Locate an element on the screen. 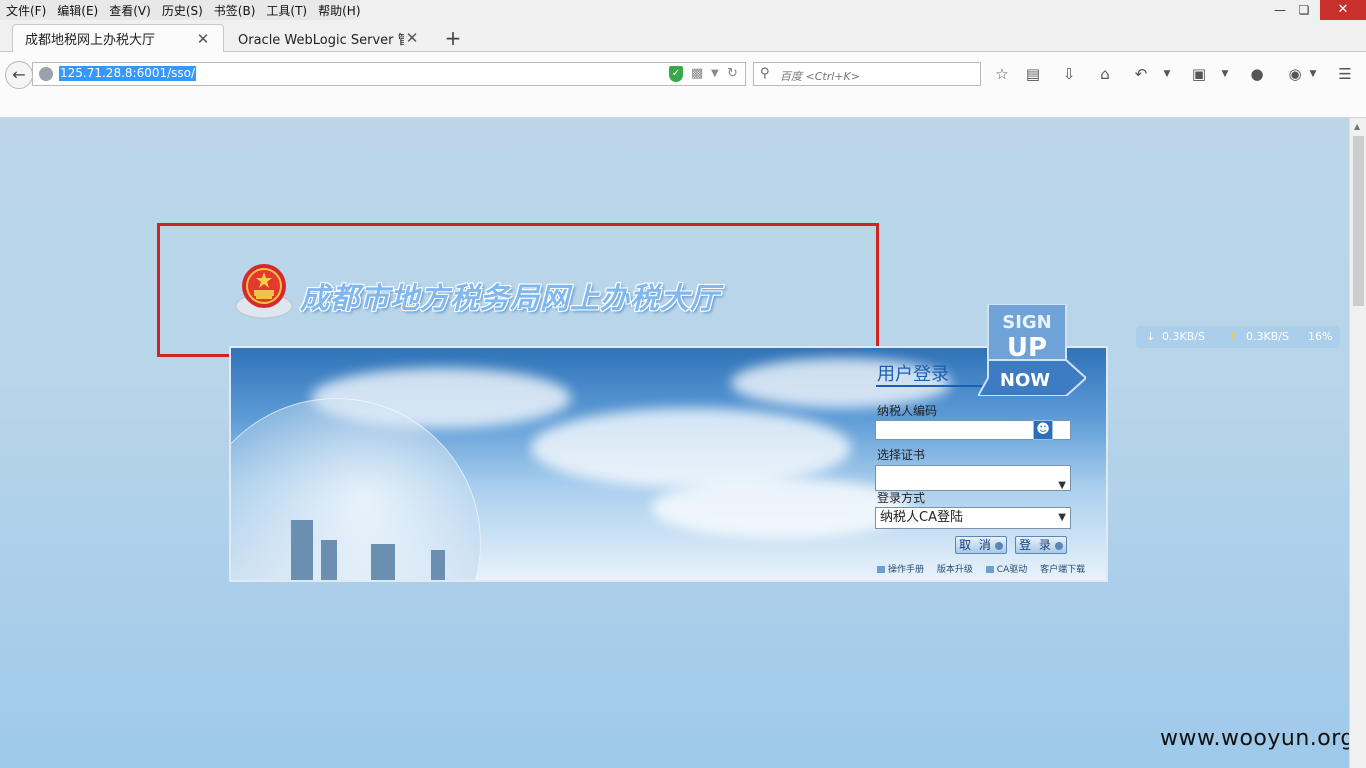 This screenshot has height=768, width=1366. client-download-link-label: 客户端下载 is located at coordinates (1063, 570).